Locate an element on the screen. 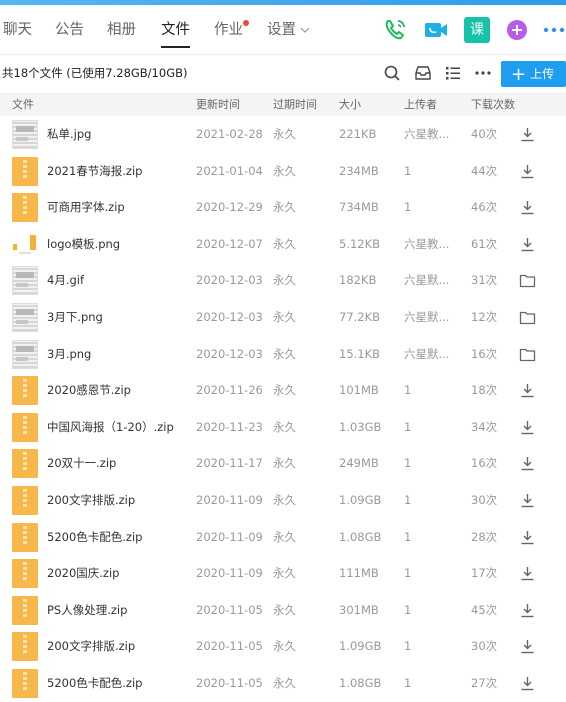 This screenshot has height=702, width=566. tab-homework: 作业 is located at coordinates (231, 30).